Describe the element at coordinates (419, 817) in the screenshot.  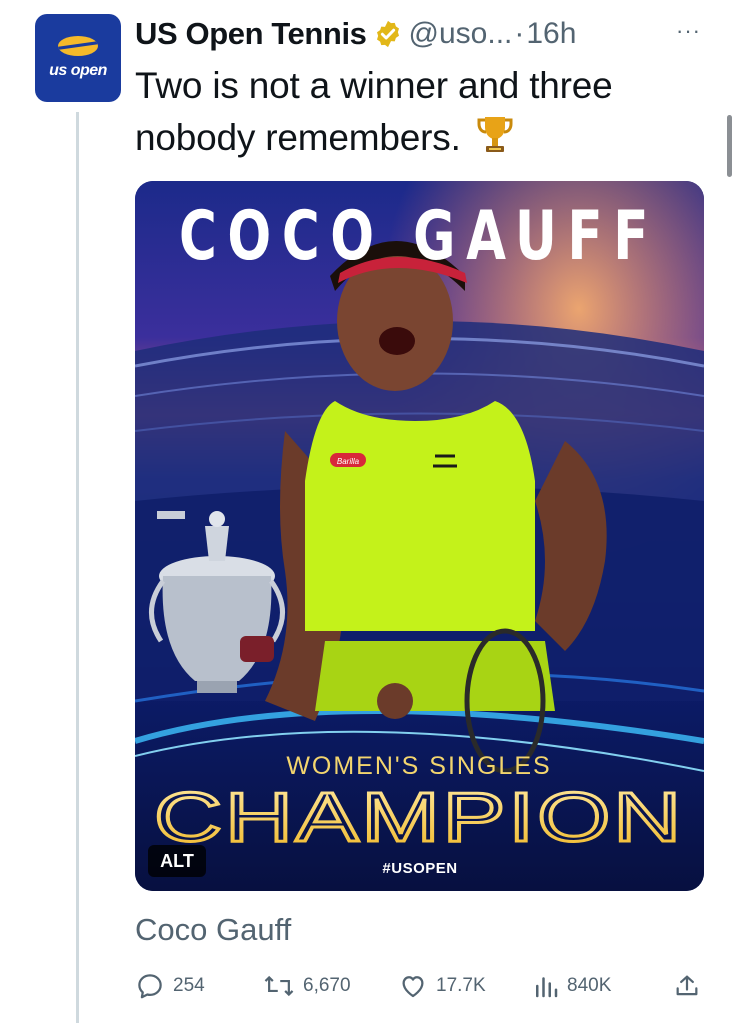
I see `poster-headline: CHAMPION` at that location.